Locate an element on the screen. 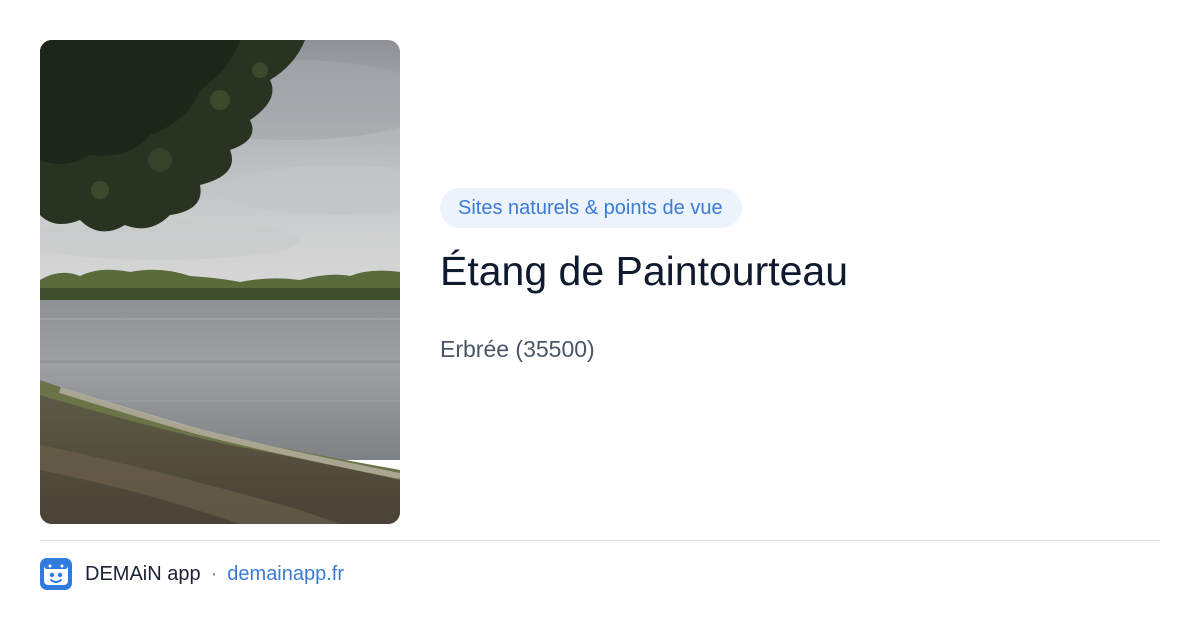  app-name: DEMAiN app is located at coordinates (143, 573).